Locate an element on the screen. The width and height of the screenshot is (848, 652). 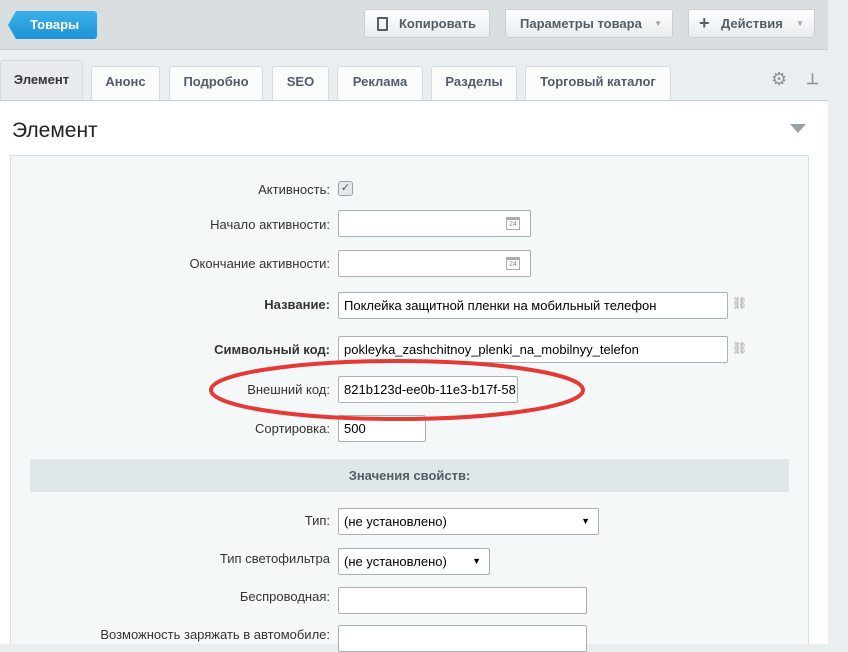
type-label: Тип: is located at coordinates (317, 520).